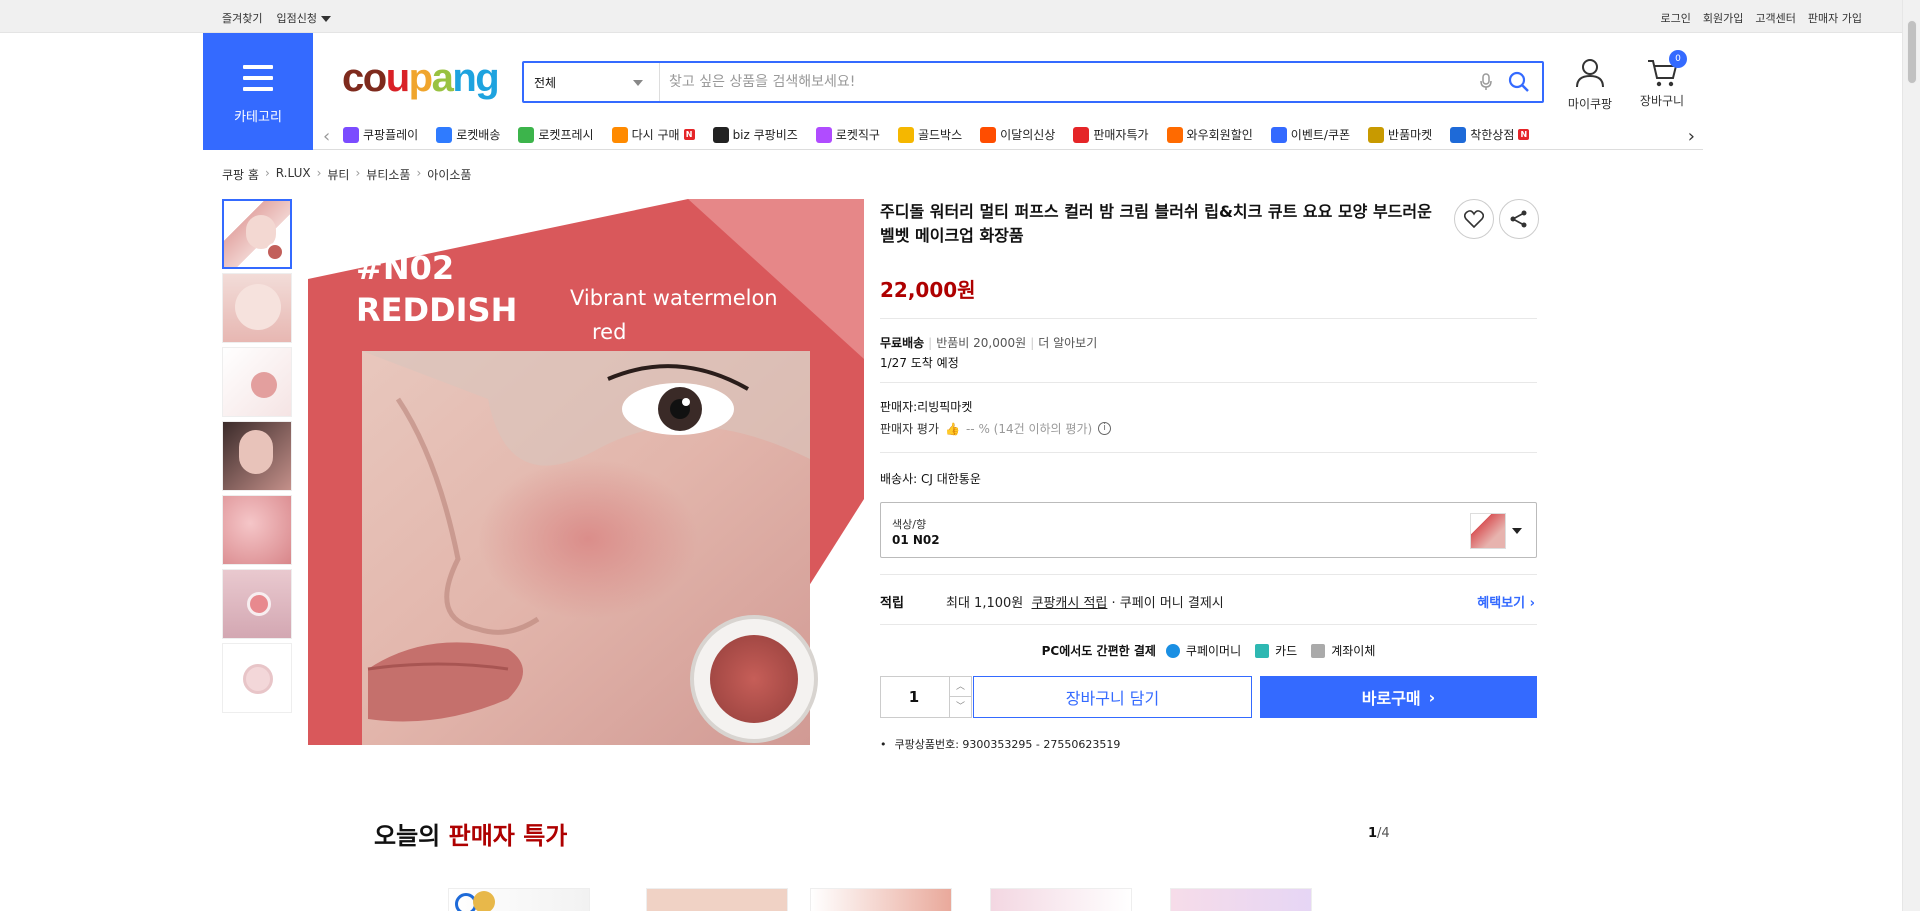 This screenshot has width=1920, height=911. I want to click on more-info-link: 더 알아보기, so click(1067, 343).